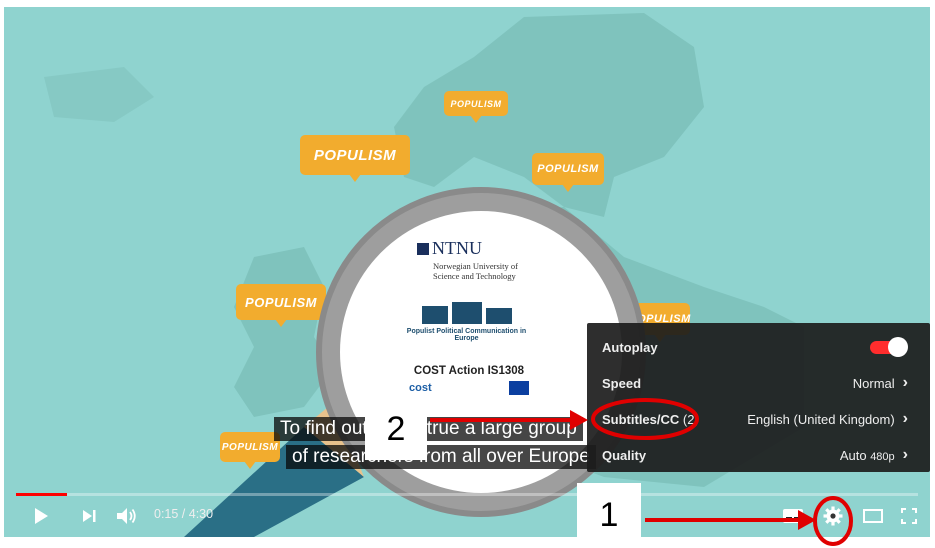 The width and height of the screenshot is (935, 548). What do you see at coordinates (441, 457) in the screenshot?
I see `subtitle-line-2: of researchers from all over Europe` at bounding box center [441, 457].